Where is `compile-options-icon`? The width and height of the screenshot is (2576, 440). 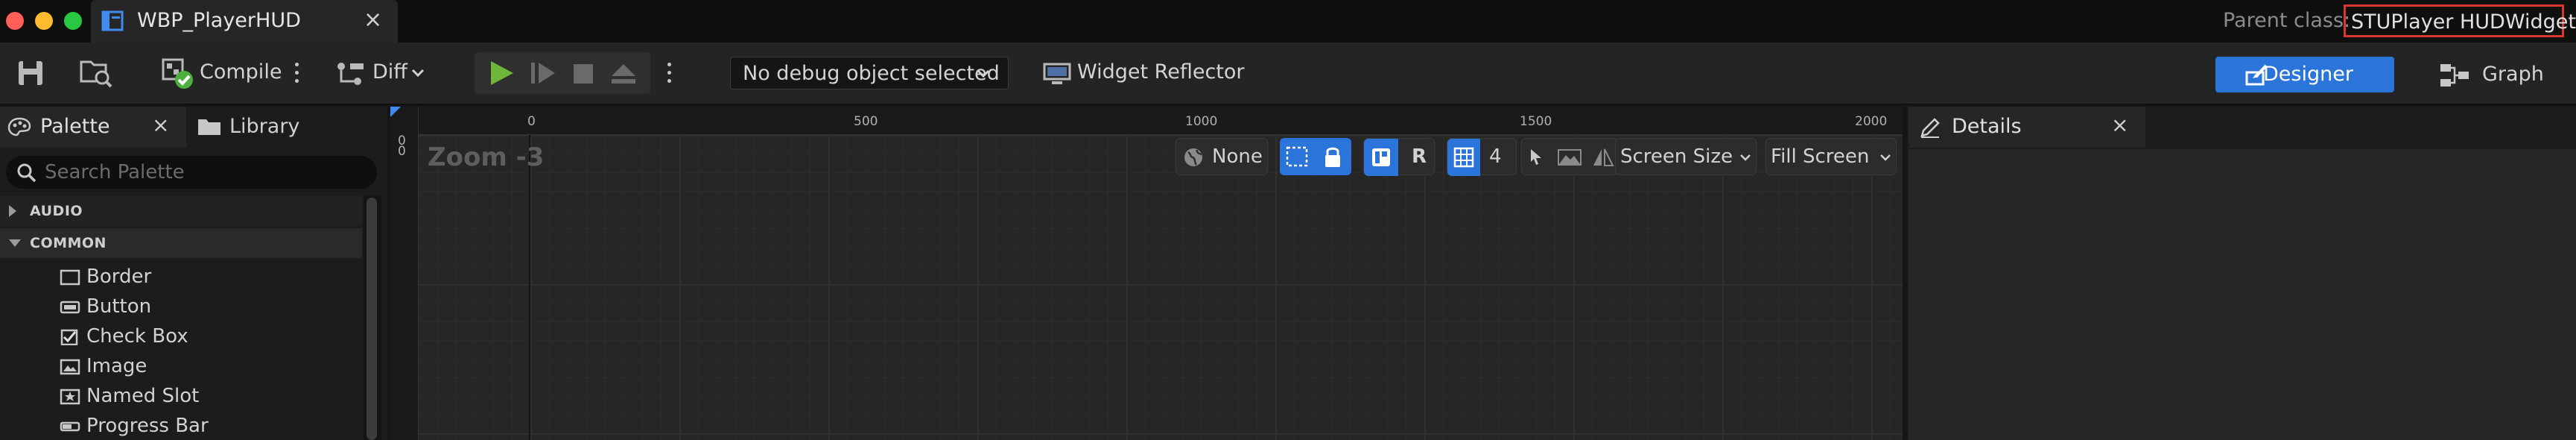 compile-options-icon is located at coordinates (297, 75).